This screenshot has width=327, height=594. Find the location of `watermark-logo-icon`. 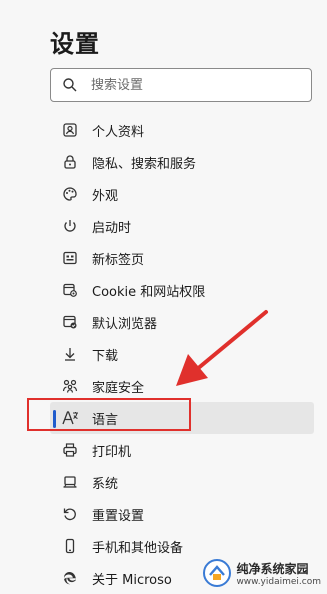

watermark-logo-icon is located at coordinates (217, 573).